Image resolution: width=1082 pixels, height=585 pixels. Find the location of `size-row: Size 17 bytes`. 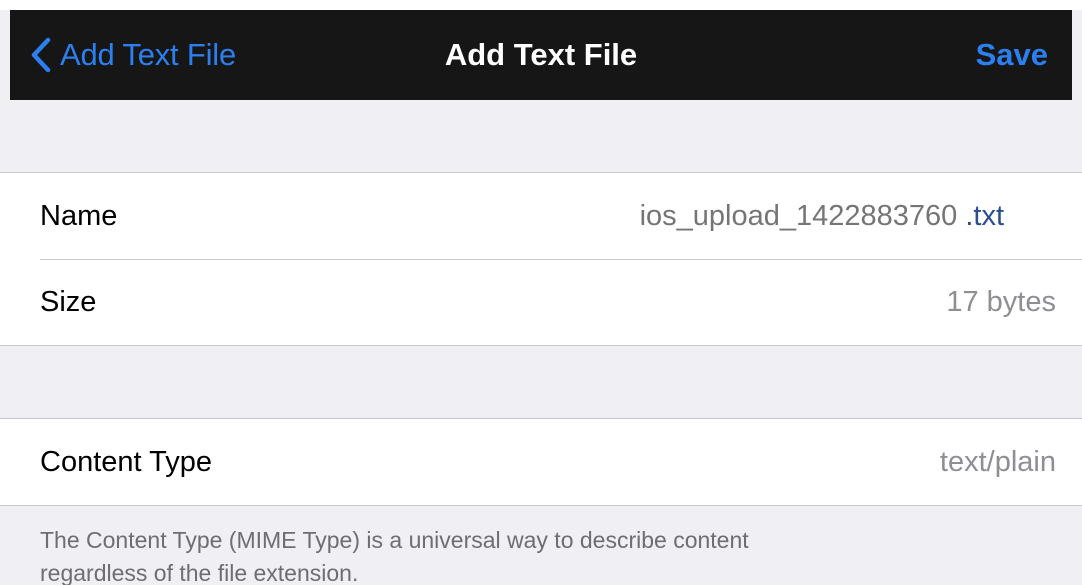

size-row: Size 17 bytes is located at coordinates (541, 302).